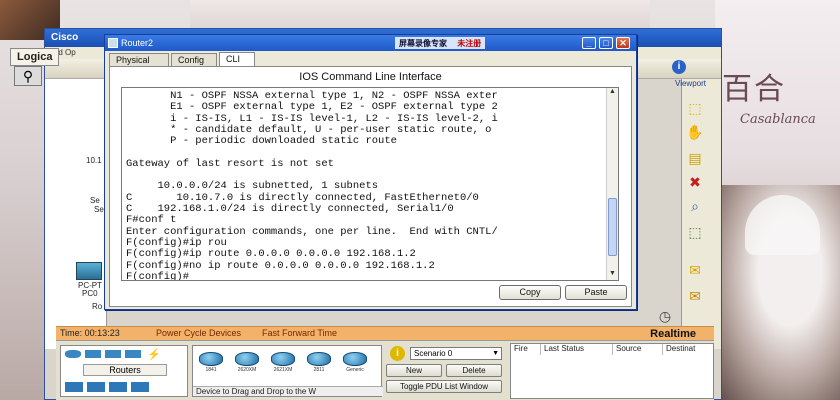  I want to click on pdu-column-header: Last Status, so click(577, 349).